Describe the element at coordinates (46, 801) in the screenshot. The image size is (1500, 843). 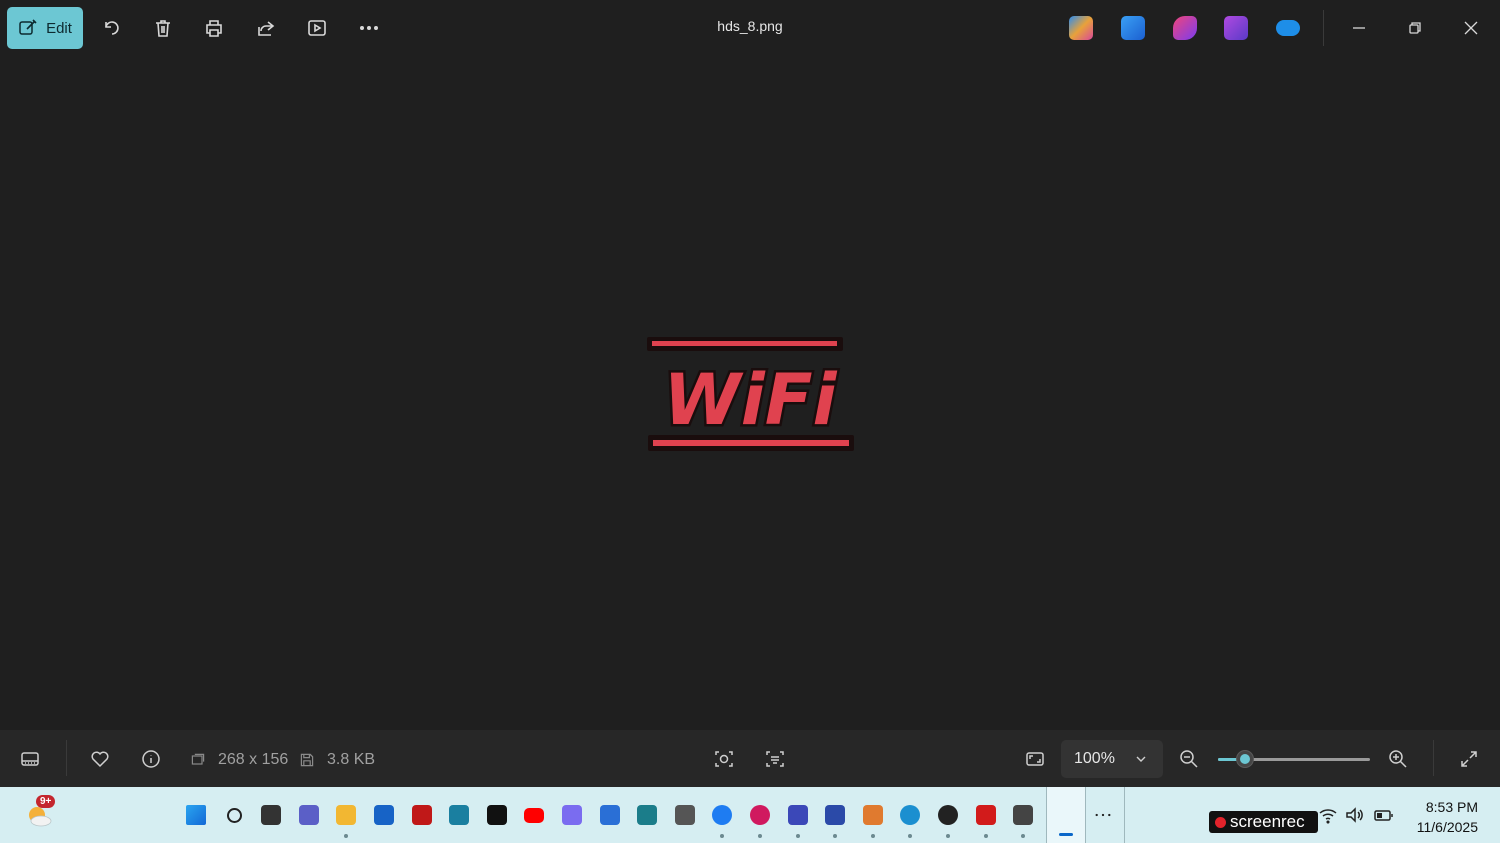
I see `weather-badge: 9+` at that location.